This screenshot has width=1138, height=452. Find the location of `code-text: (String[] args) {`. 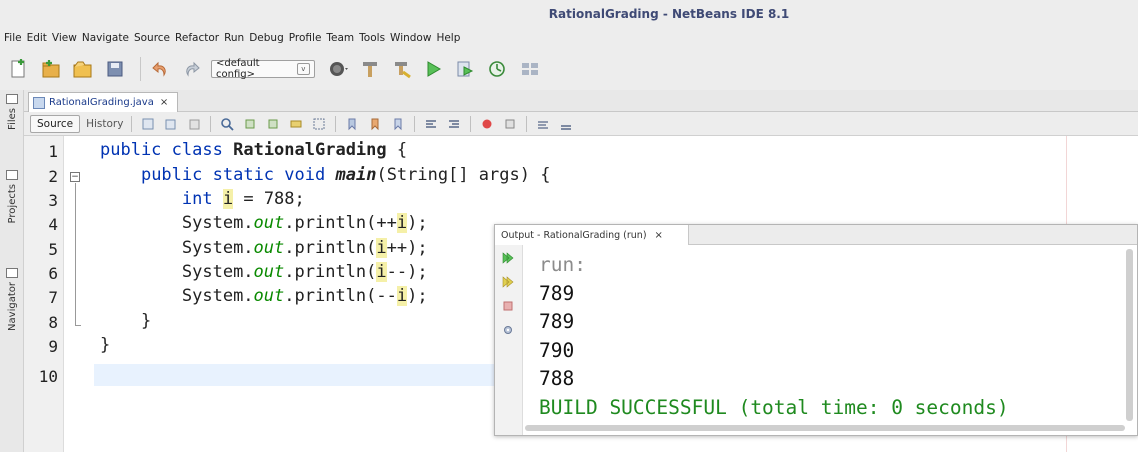

code-text: (String[] args) { is located at coordinates (463, 175).